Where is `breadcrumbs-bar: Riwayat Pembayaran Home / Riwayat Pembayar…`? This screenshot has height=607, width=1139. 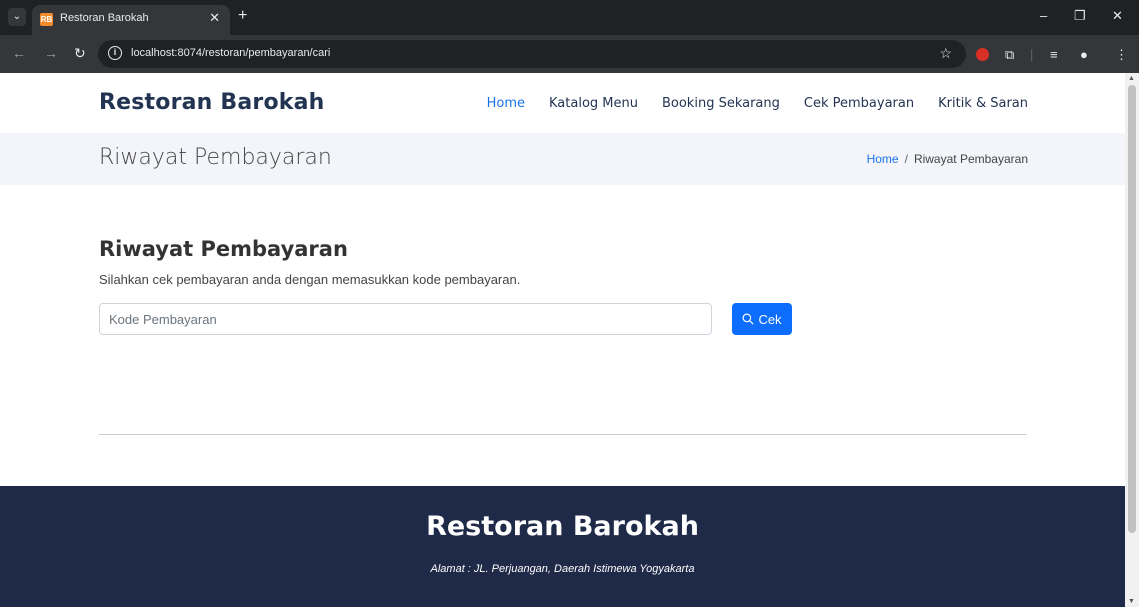 breadcrumbs-bar: Riwayat Pembayaran Home / Riwayat Pembayar… is located at coordinates (562, 159).